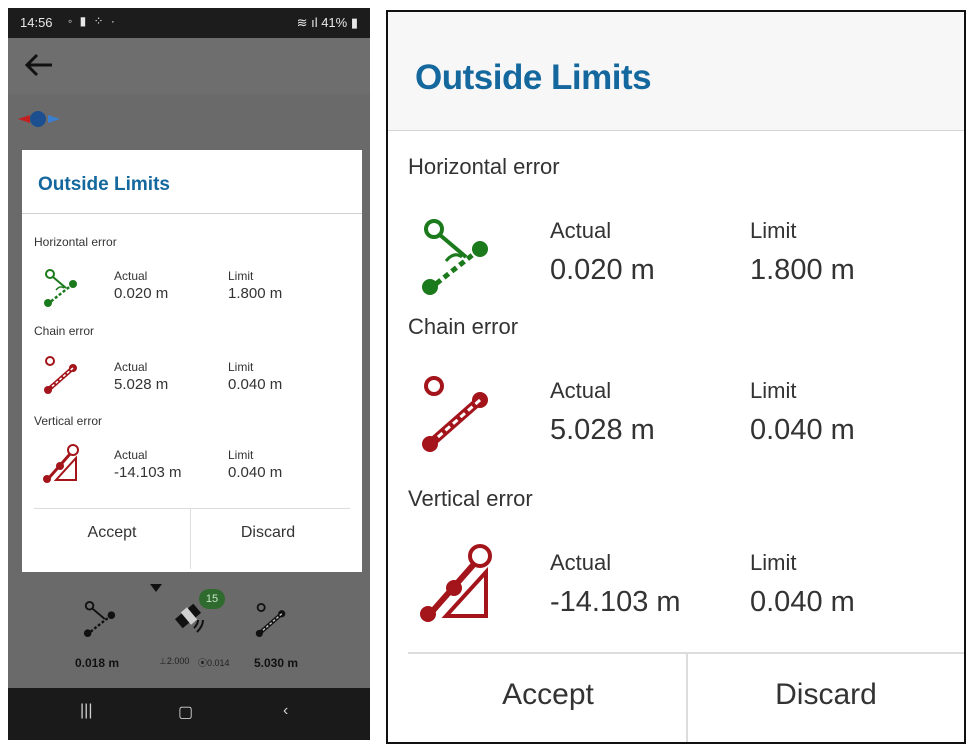 This screenshot has width=972, height=747. Describe the element at coordinates (64, 331) in the screenshot. I see `chain-error-label: Chain error` at that location.